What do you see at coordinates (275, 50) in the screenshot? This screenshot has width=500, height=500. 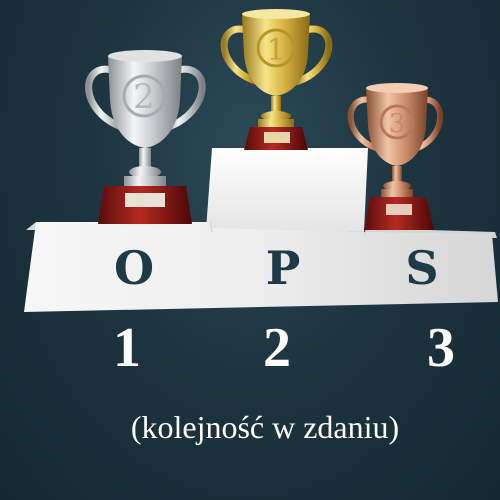 I see `svg-text: 1` at bounding box center [275, 50].